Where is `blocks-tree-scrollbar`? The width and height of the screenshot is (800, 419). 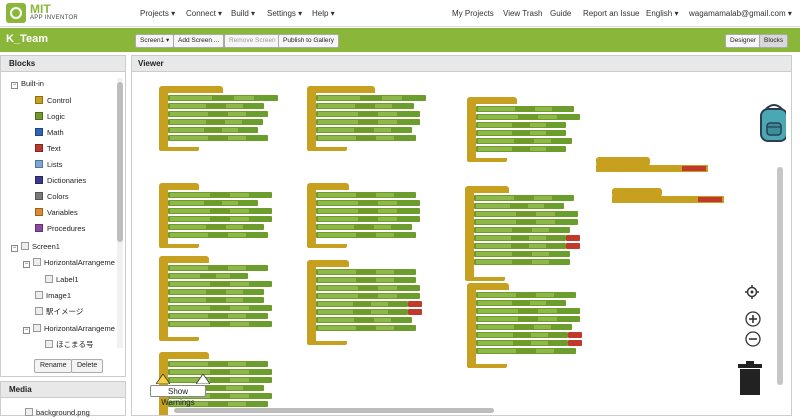
blocks-tree-scrollbar is located at coordinates (120, 213).